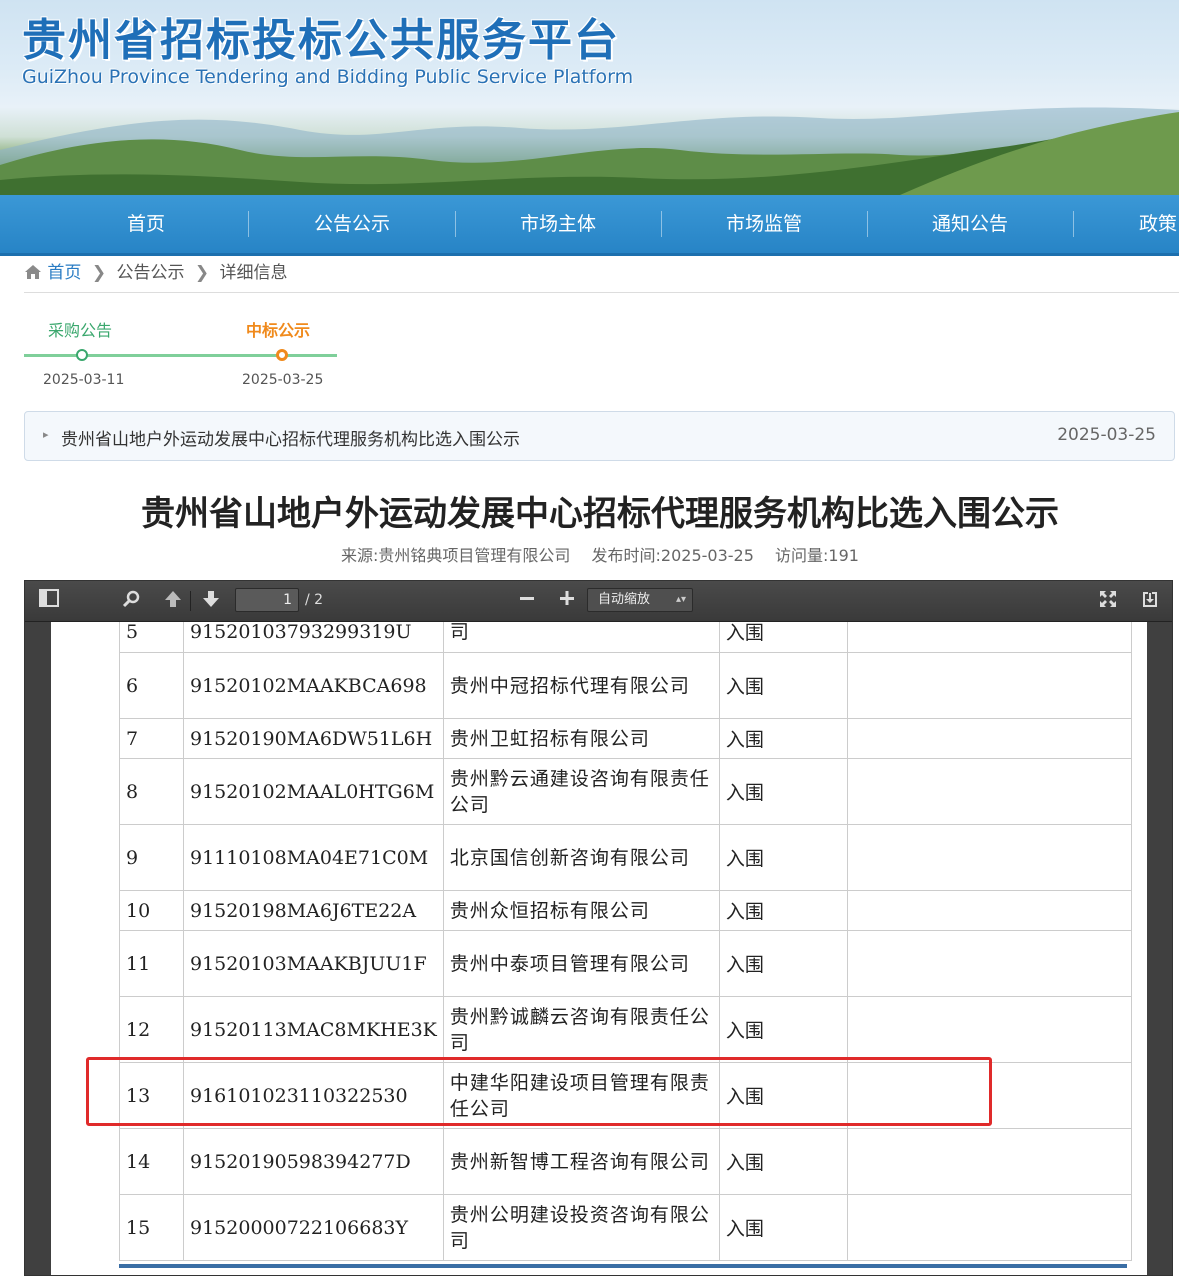 The width and height of the screenshot is (1179, 1276). I want to click on timeline-step-date: 2025-03-11, so click(84, 380).